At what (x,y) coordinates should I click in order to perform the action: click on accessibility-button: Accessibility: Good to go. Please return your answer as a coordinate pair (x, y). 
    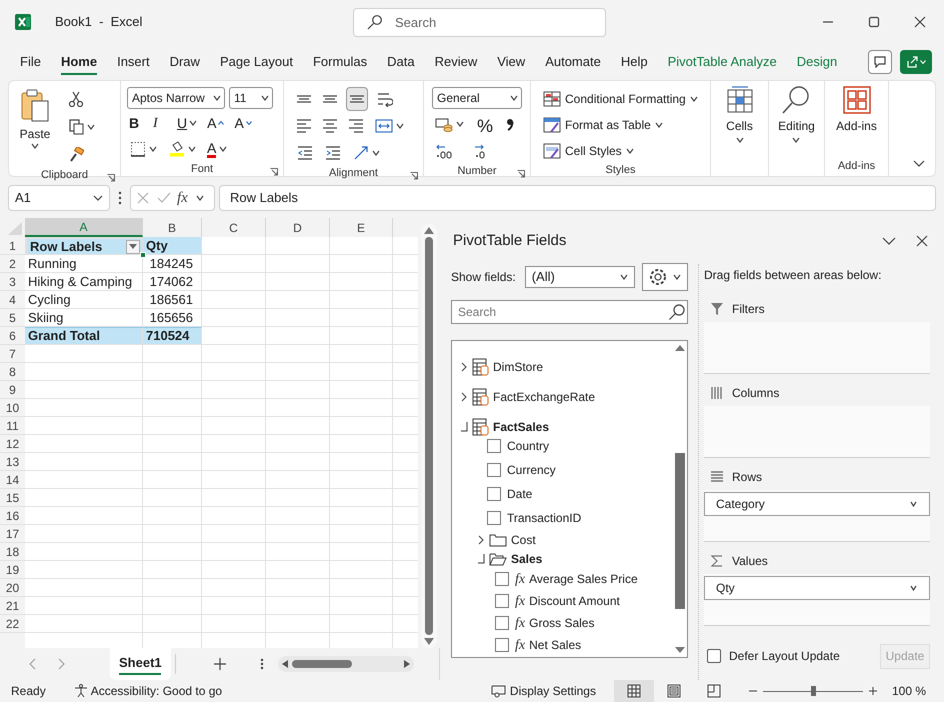
    Looking at the image, I should click on (156, 691).